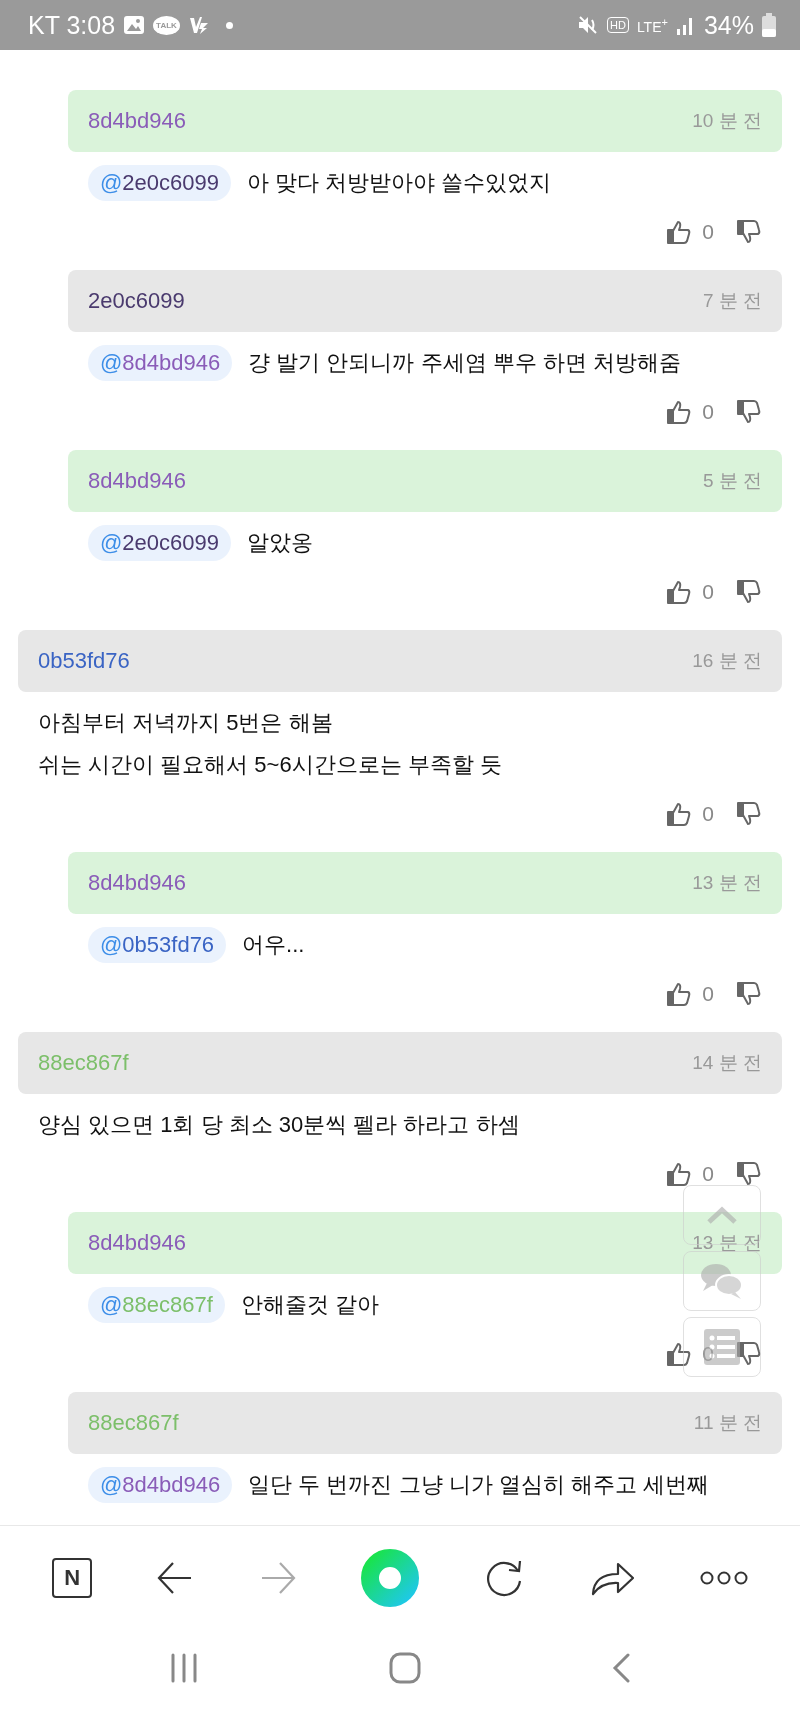 The image size is (800, 1716). I want to click on comment-text: 안해줄것 같아, so click(309, 1305).